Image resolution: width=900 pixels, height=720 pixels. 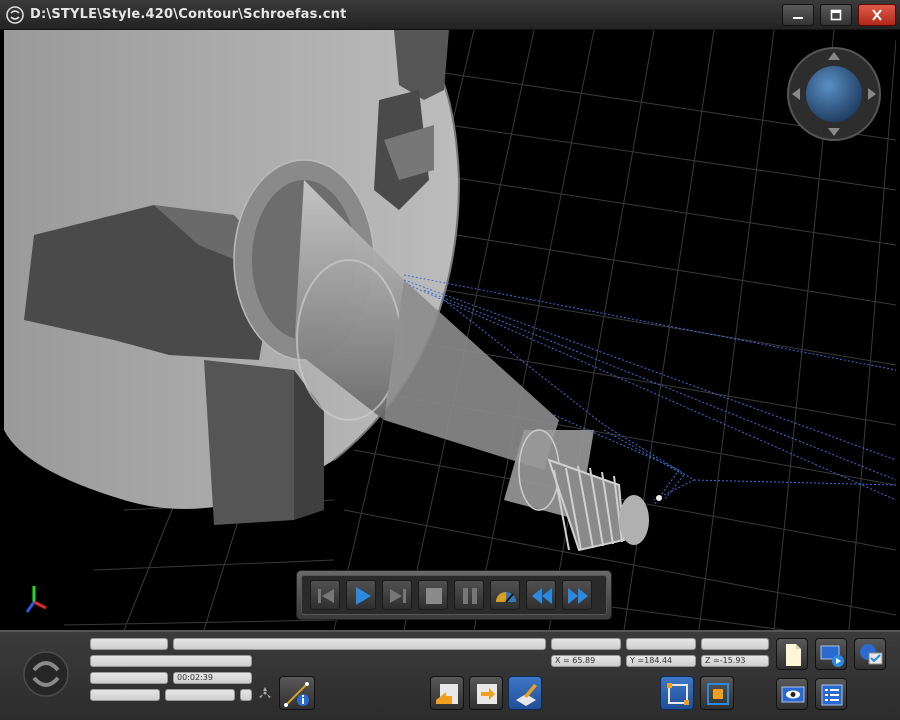 I want to click on minimize-button, so click(x=798, y=15).